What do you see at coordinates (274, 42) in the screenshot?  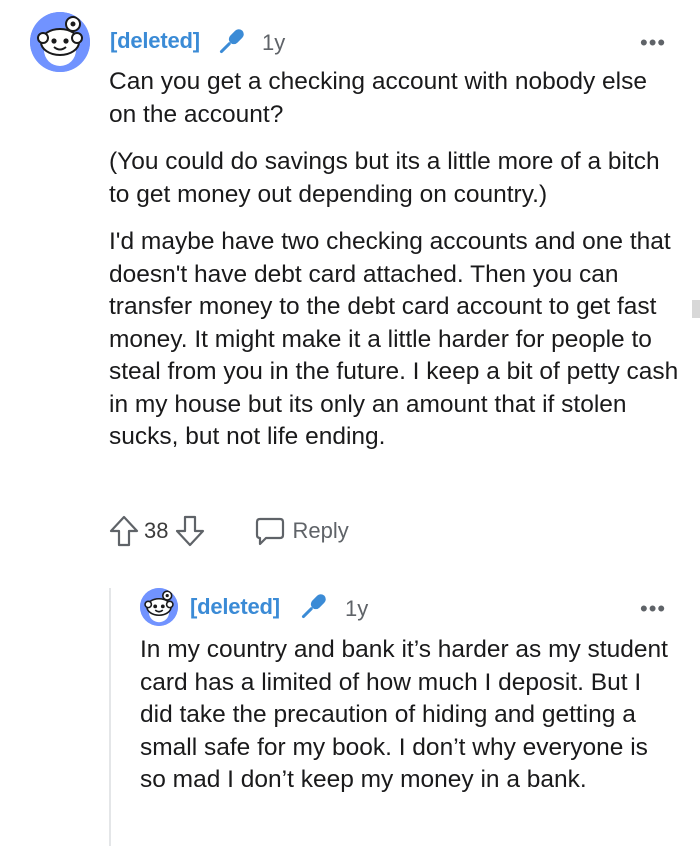 I see `comment-age: 1y` at bounding box center [274, 42].